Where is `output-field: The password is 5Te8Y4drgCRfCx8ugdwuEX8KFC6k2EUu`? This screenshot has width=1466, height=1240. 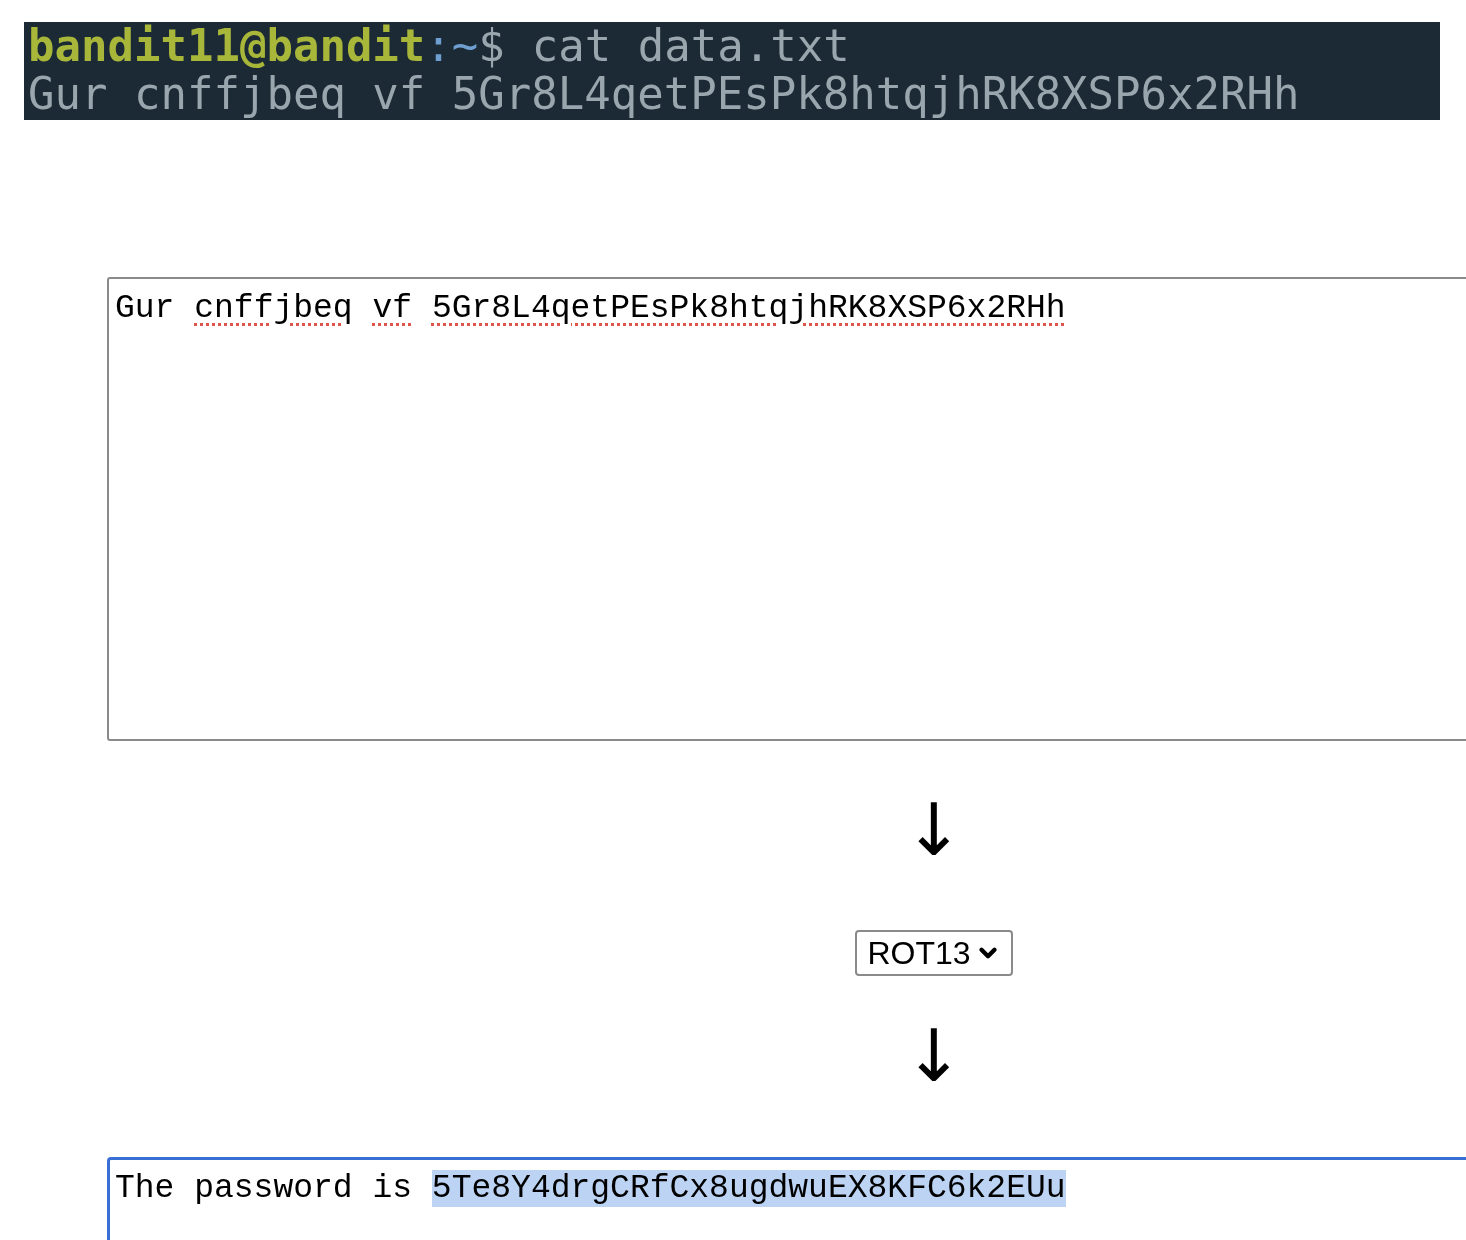
output-field: The password is 5Te8Y4drgCRfCx8ugdwuEX8KFC6k2EUu is located at coordinates (786, 1198).